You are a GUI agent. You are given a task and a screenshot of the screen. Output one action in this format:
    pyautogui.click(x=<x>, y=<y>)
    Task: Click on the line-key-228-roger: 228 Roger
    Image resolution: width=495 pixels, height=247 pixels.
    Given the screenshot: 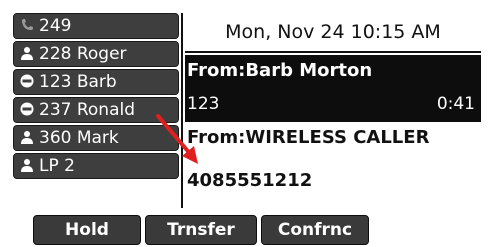 What is the action you would take?
    pyautogui.click(x=96, y=54)
    